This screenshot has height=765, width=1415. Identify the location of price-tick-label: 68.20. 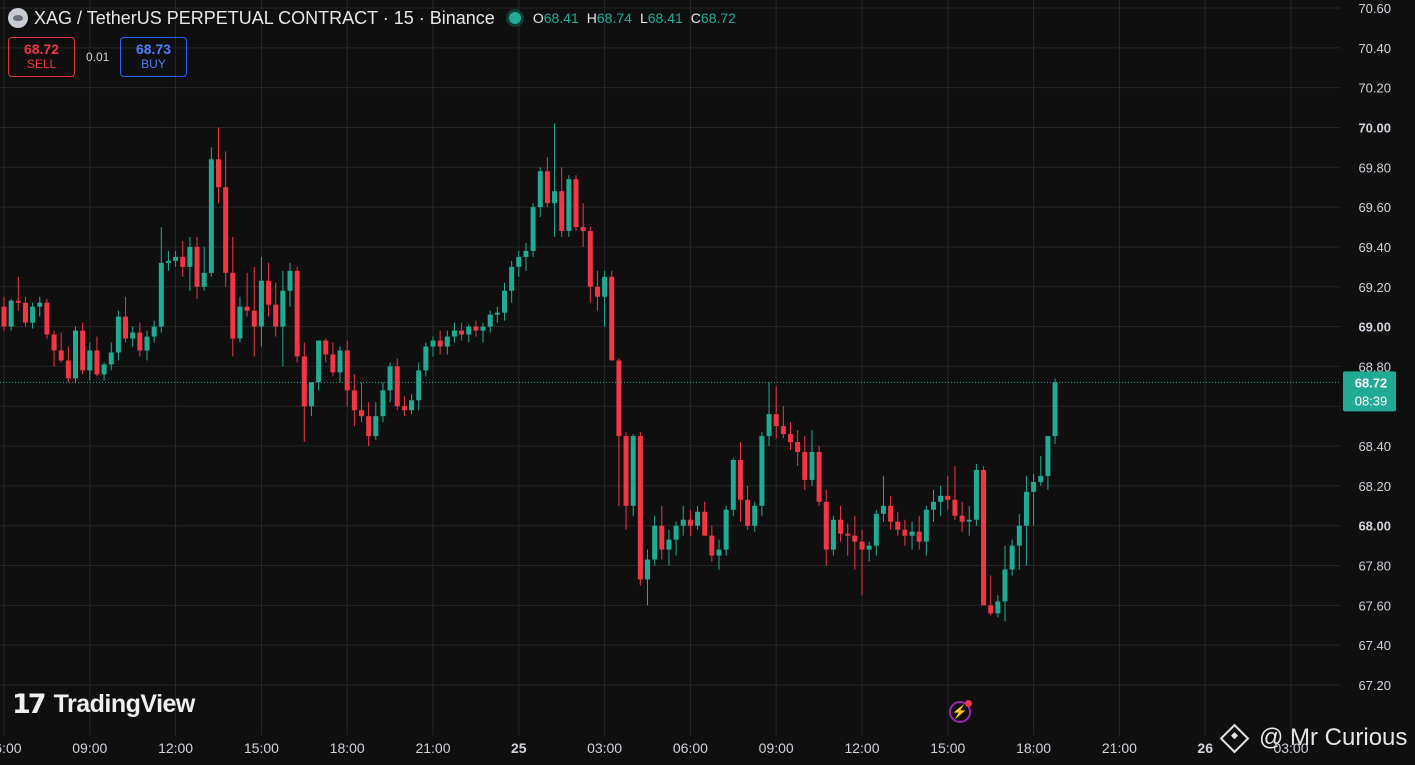
(1374, 486).